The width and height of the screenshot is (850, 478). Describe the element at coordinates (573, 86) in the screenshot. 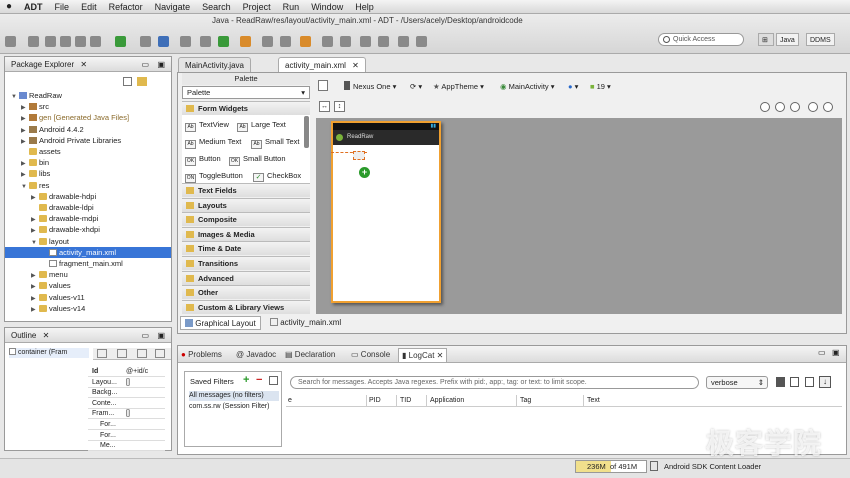

I see `locale-dropdown: ● ▾` at that location.